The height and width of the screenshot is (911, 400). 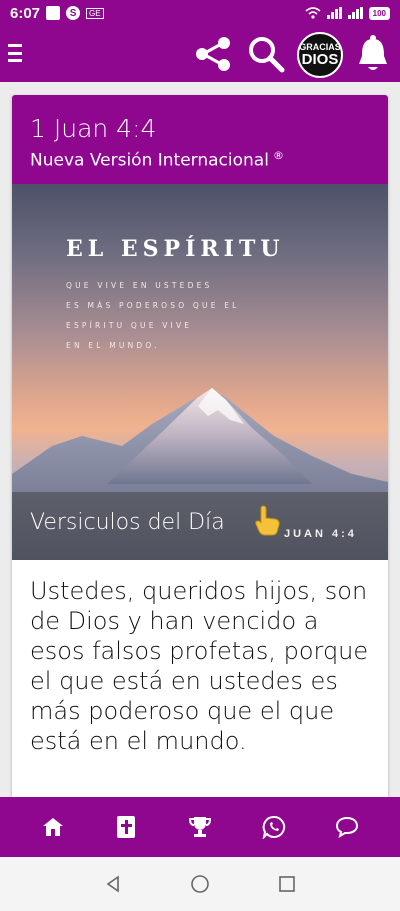 I want to click on bottom-navigation, so click(x=200, y=827).